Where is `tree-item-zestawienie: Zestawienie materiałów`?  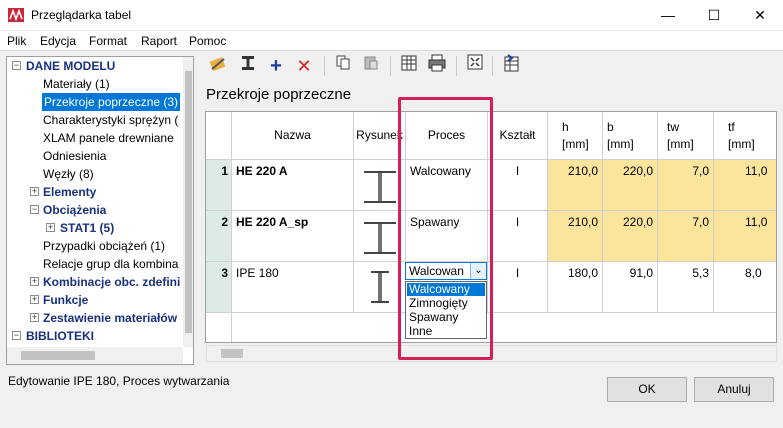
tree-item-zestawienie: Zestawienie materiałów is located at coordinates (110, 318).